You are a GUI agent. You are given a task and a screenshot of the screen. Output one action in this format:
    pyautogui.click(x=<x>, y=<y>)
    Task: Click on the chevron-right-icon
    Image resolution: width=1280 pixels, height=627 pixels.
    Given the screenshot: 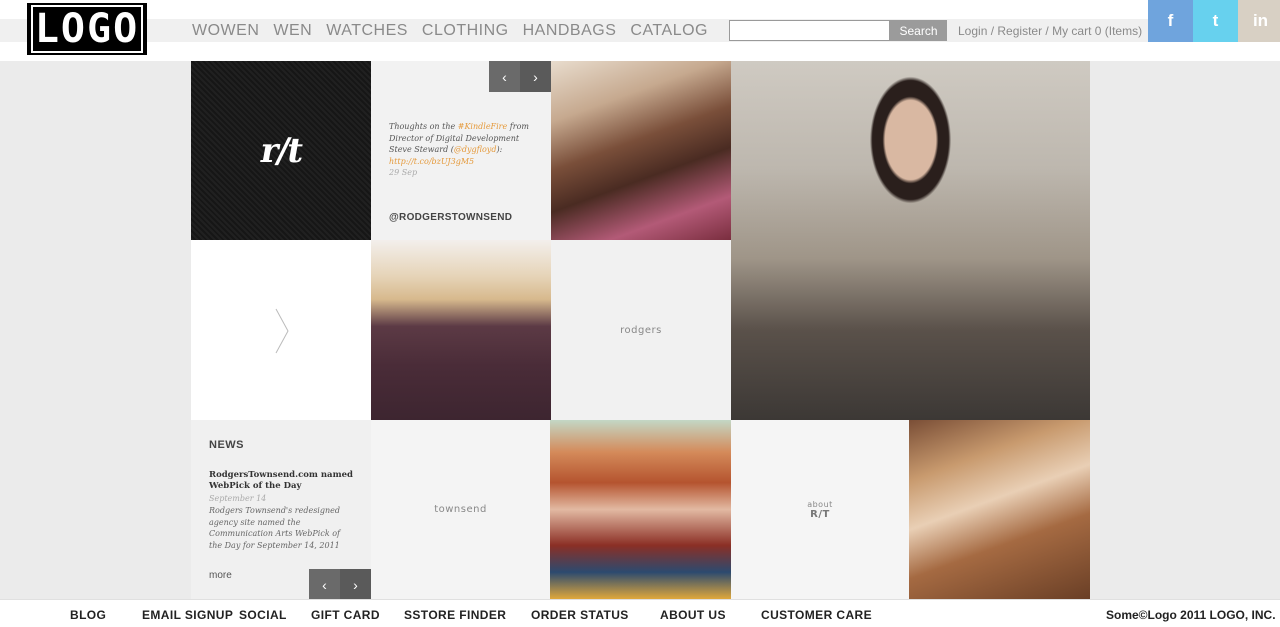 What is the action you would take?
    pyautogui.click(x=282, y=331)
    